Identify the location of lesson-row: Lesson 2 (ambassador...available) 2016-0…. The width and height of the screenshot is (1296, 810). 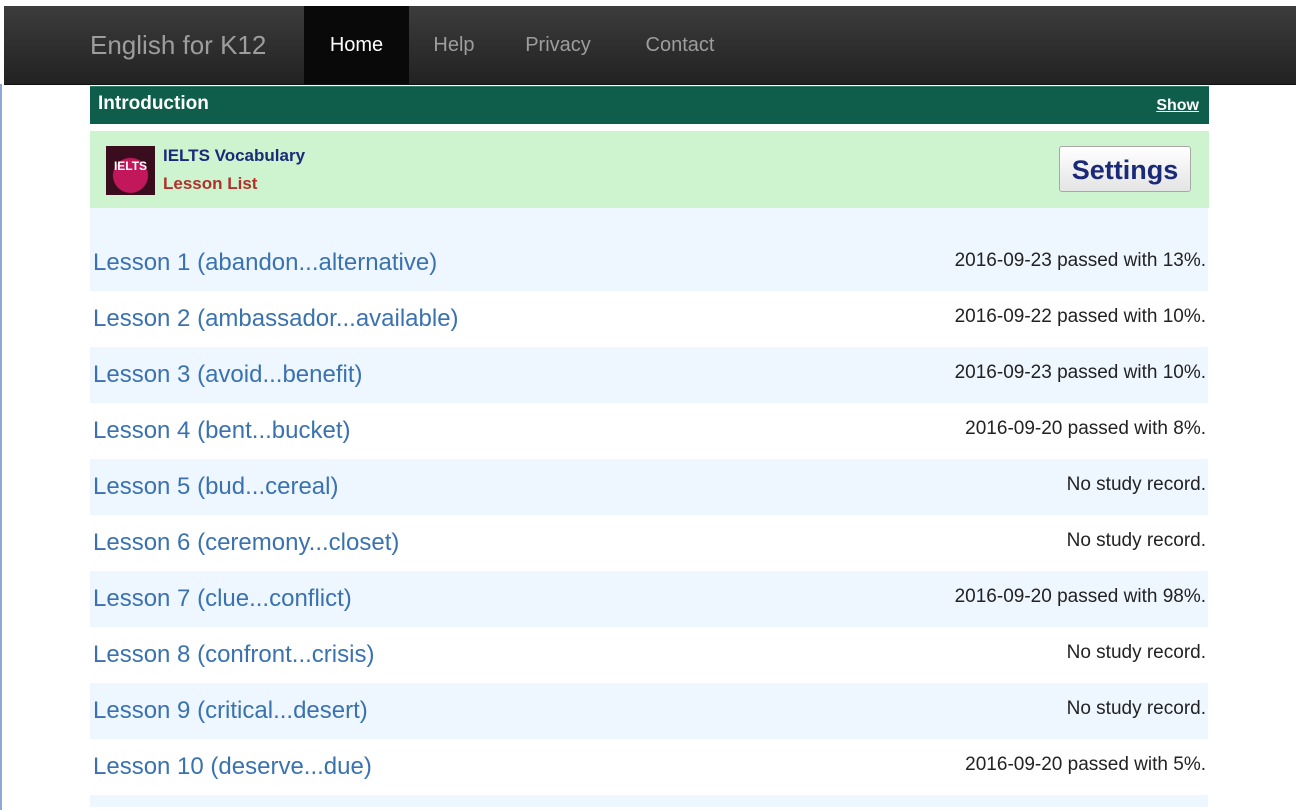
(649, 319).